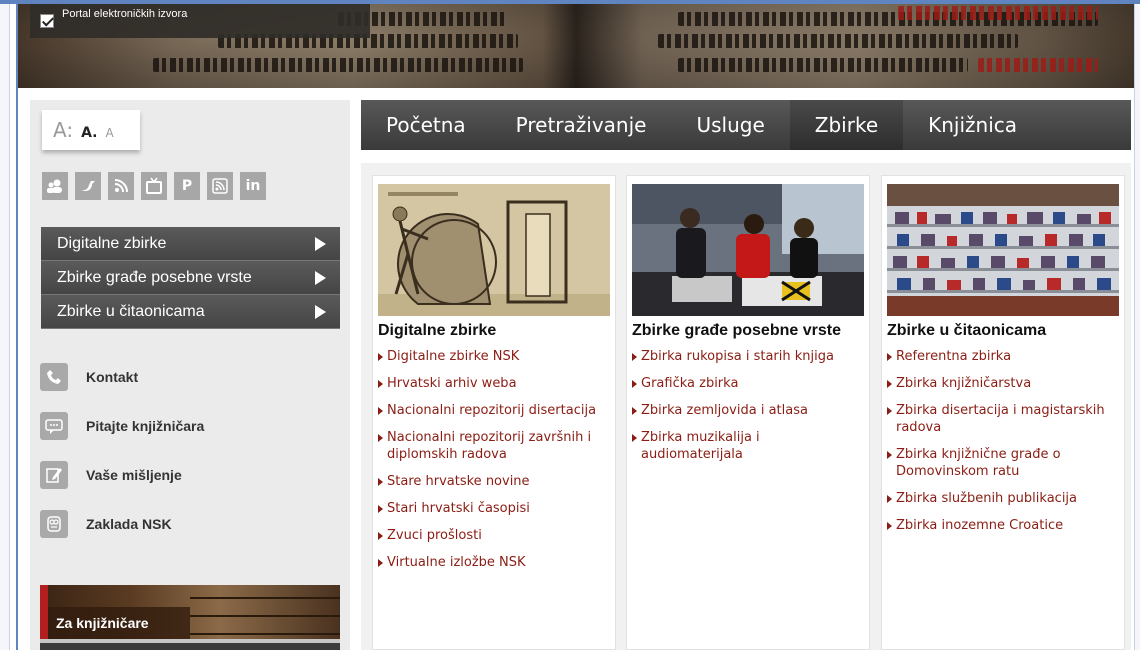 The height and width of the screenshot is (650, 1140). Describe the element at coordinates (54, 376) in the screenshot. I see `phone-icon` at that location.